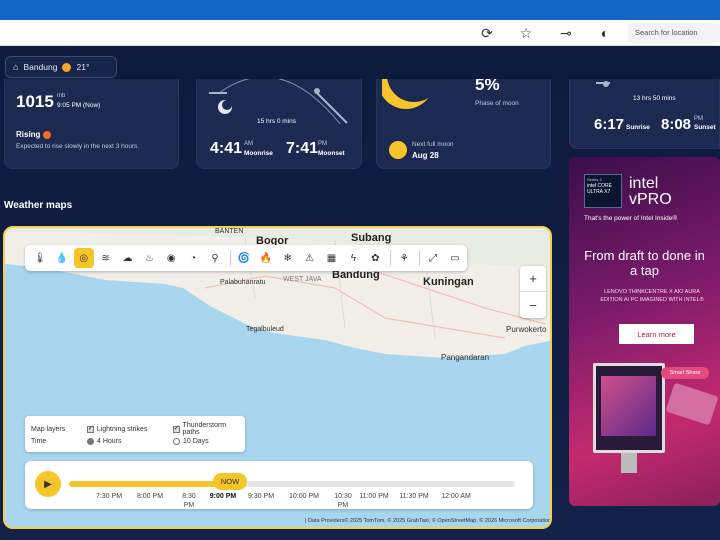  I want to click on sun-icon, so click(67, 67).